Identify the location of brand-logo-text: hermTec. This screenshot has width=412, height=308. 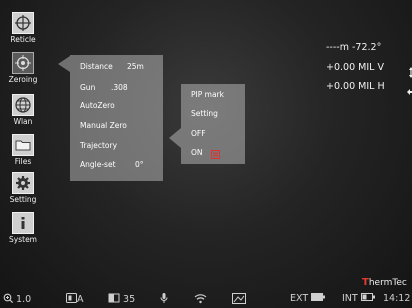
(387, 283).